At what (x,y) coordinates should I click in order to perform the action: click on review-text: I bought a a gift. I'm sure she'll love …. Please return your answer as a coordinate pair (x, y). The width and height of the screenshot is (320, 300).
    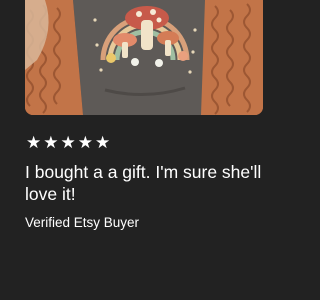
    Looking at the image, I should click on (143, 183).